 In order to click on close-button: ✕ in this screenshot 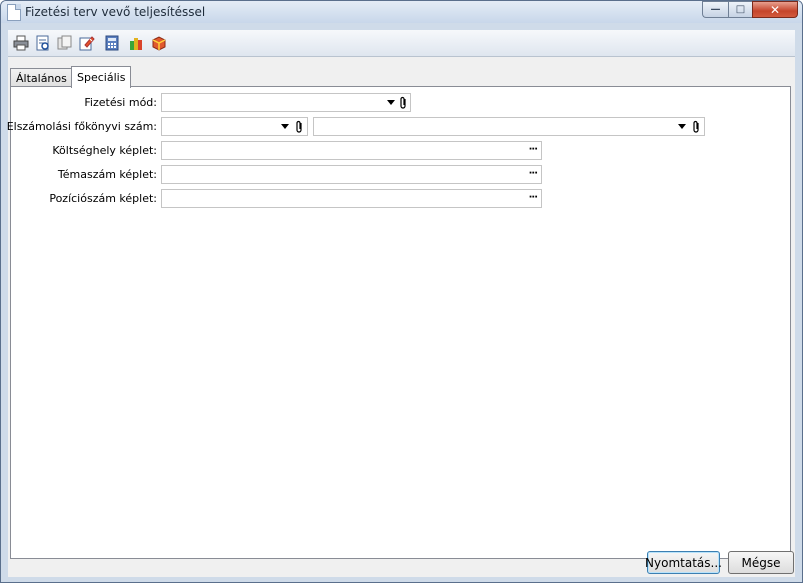, I will do `click(775, 9)`.